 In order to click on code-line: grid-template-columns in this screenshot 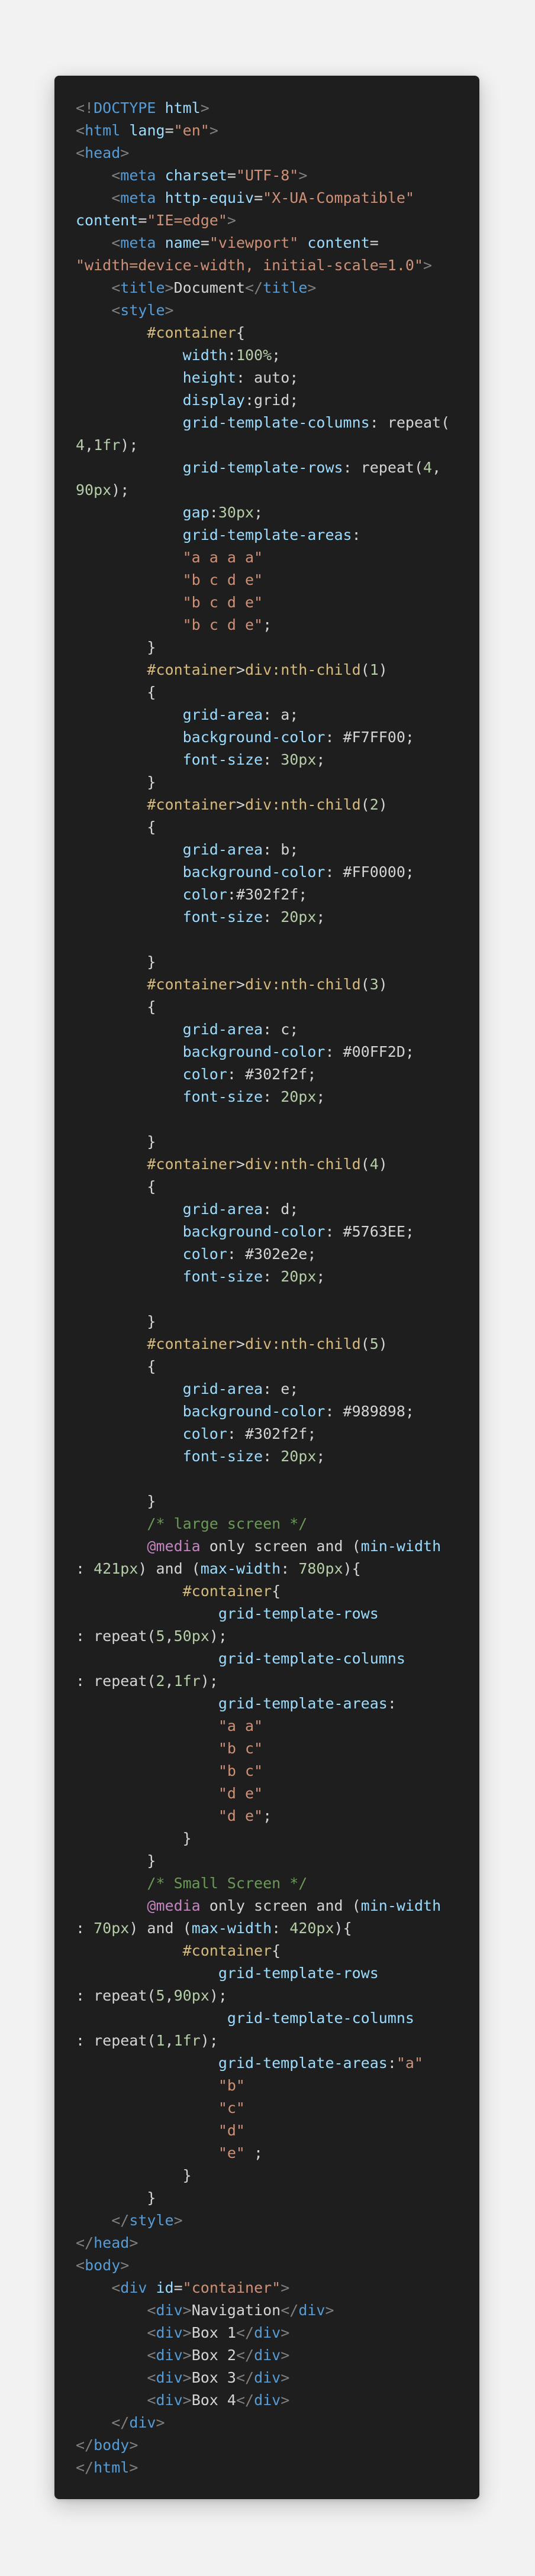, I will do `click(272, 1659)`.